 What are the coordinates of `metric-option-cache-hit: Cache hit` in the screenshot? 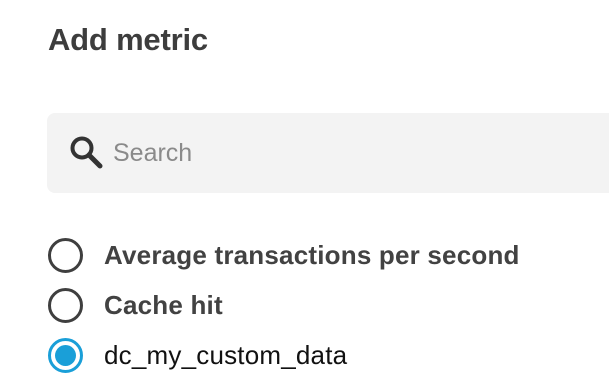 It's located at (284, 305).